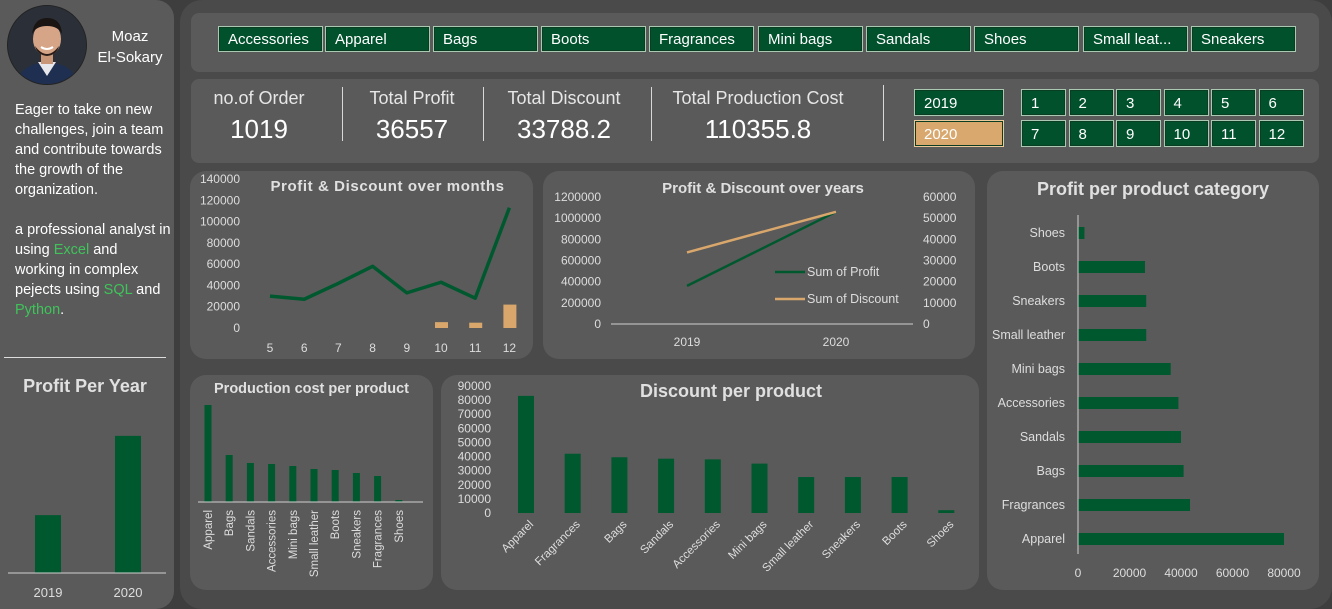  Describe the element at coordinates (485, 39) in the screenshot. I see `category-slicer-item-bags: Bags` at that location.